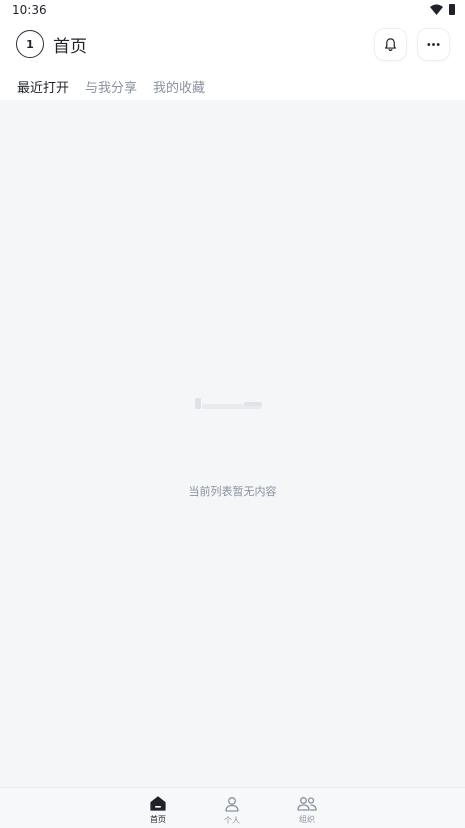 This screenshot has width=465, height=828. I want to click on tab-bar: 最近打开 与我分享 我的收藏, so click(111, 86).